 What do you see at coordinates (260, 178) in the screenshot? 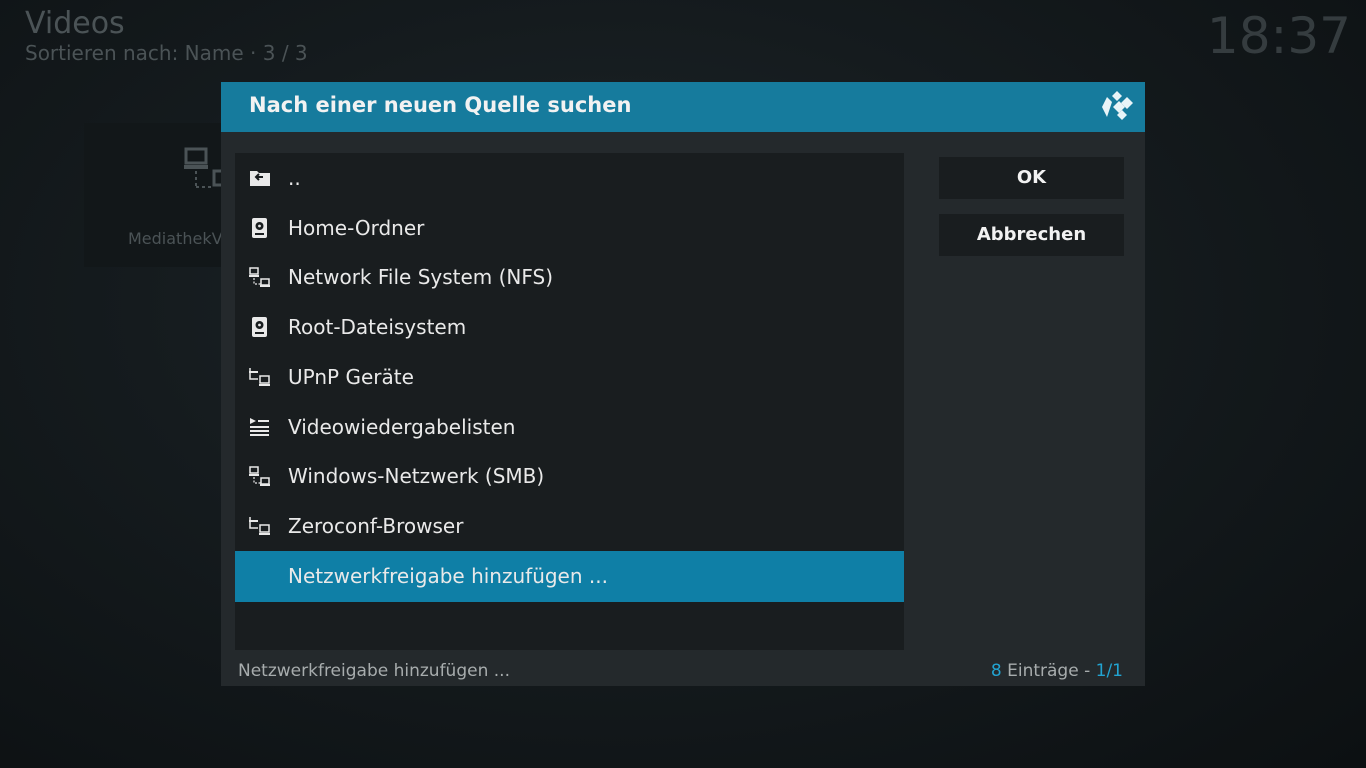
I see `folder-back-icon` at bounding box center [260, 178].